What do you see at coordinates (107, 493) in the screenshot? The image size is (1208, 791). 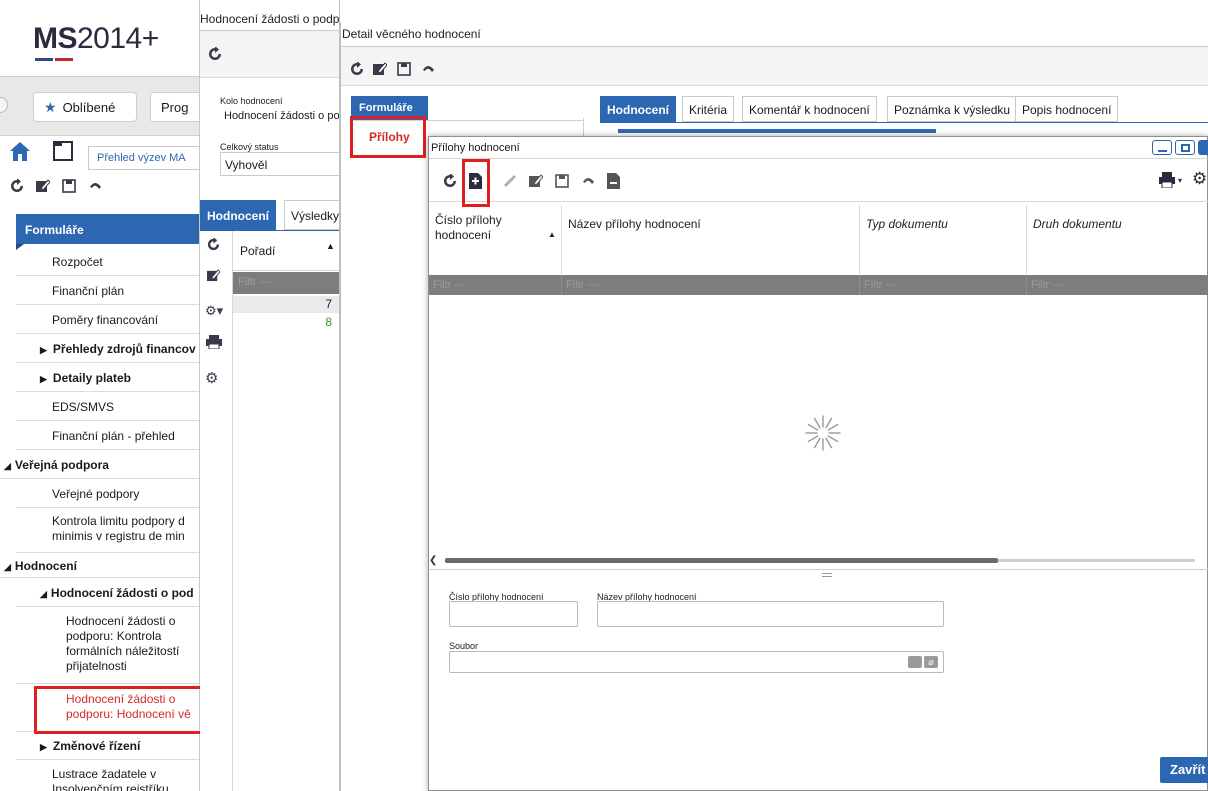 I see `menu-item-verejne-podpory: Veřejné podpory` at bounding box center [107, 493].